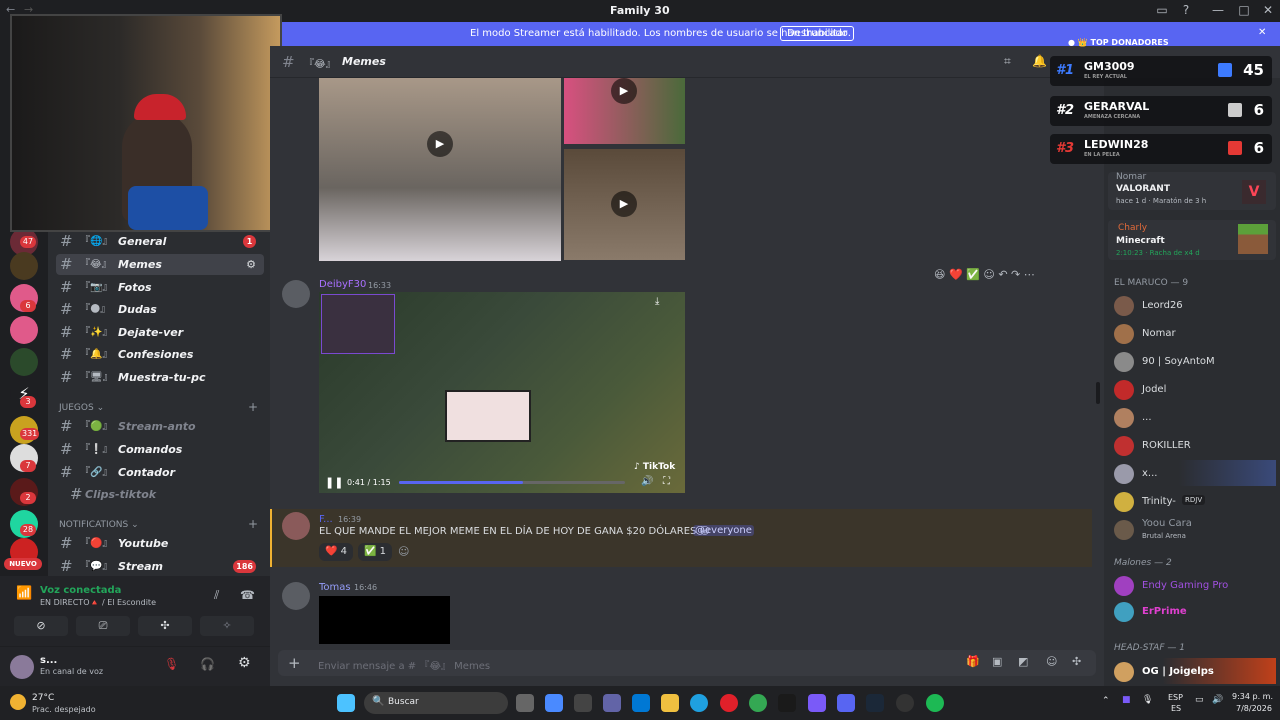 The height and width of the screenshot is (720, 1280). What do you see at coordinates (335, 587) in the screenshot?
I see `message-author: Tomas` at bounding box center [335, 587].